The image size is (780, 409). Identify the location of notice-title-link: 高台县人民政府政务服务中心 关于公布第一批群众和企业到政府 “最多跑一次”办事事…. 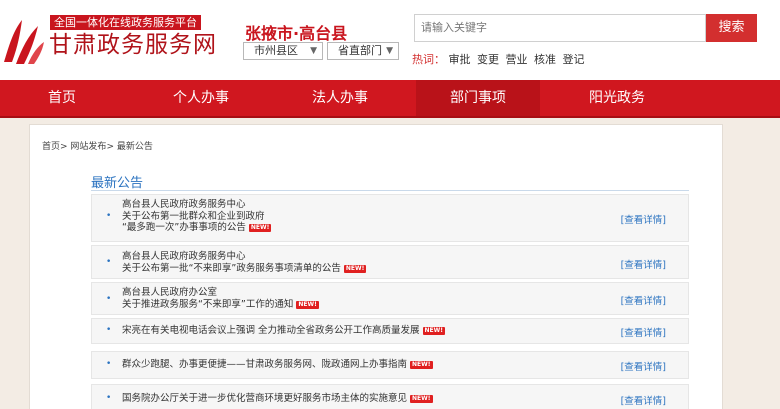
(197, 216).